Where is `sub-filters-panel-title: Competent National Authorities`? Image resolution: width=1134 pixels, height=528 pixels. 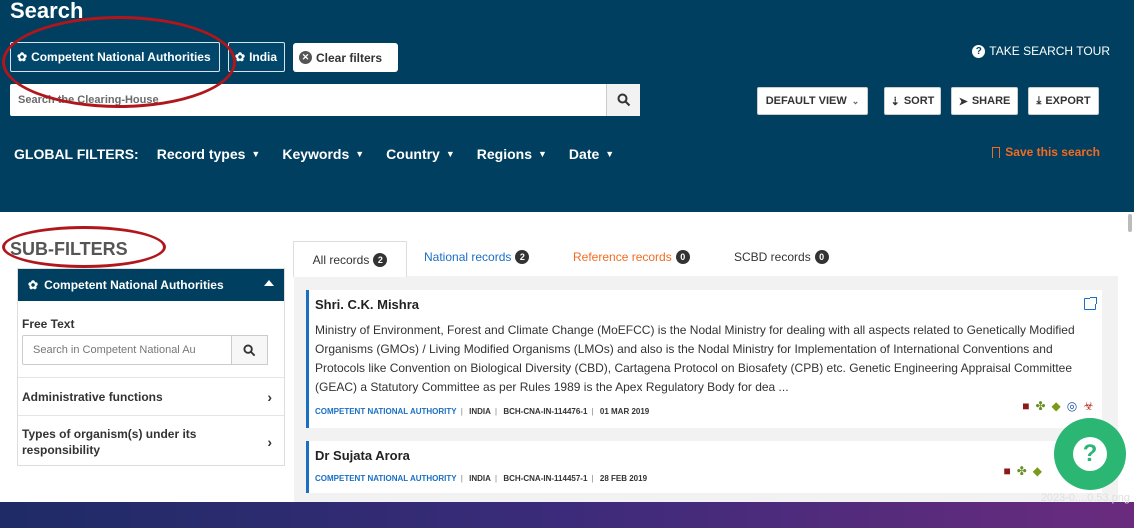 sub-filters-panel-title: Competent National Authorities is located at coordinates (134, 285).